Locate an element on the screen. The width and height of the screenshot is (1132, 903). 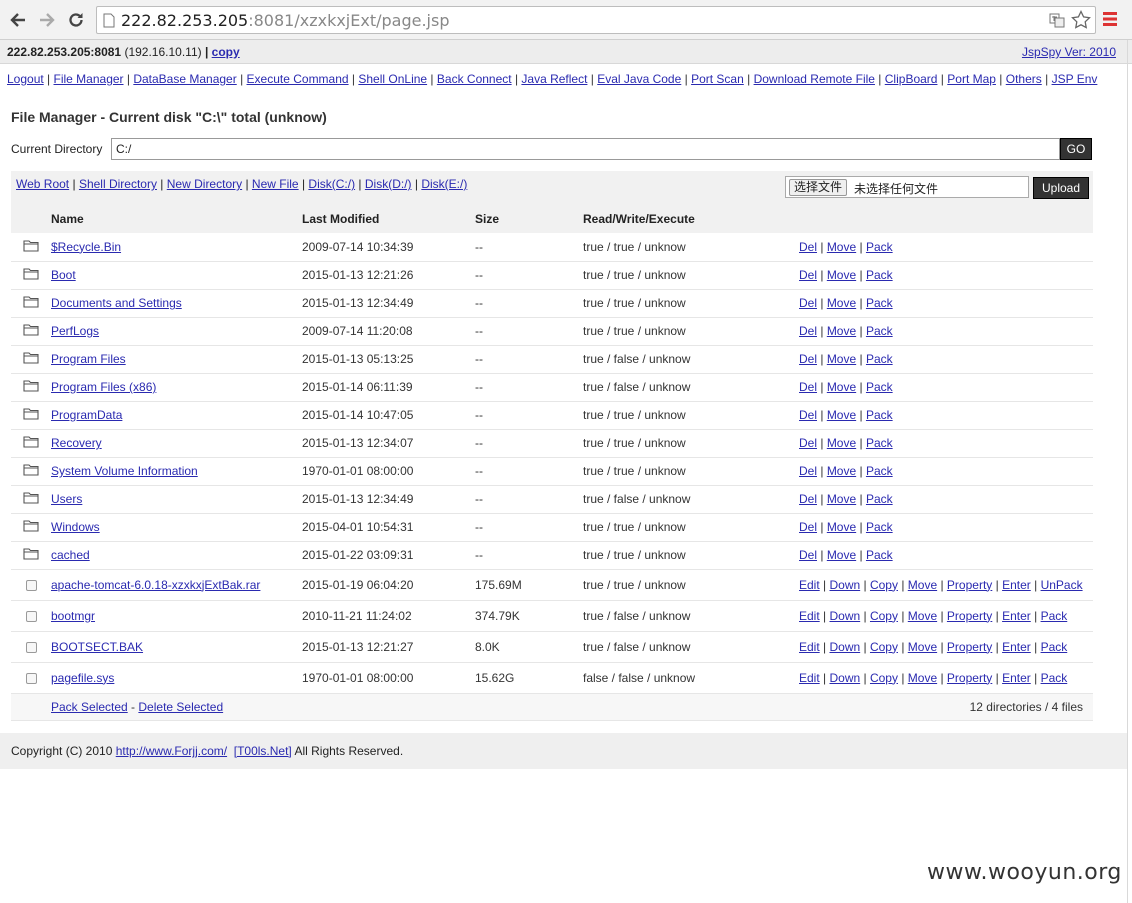
menu-shell-online: Shell OnLine is located at coordinates (392, 79).